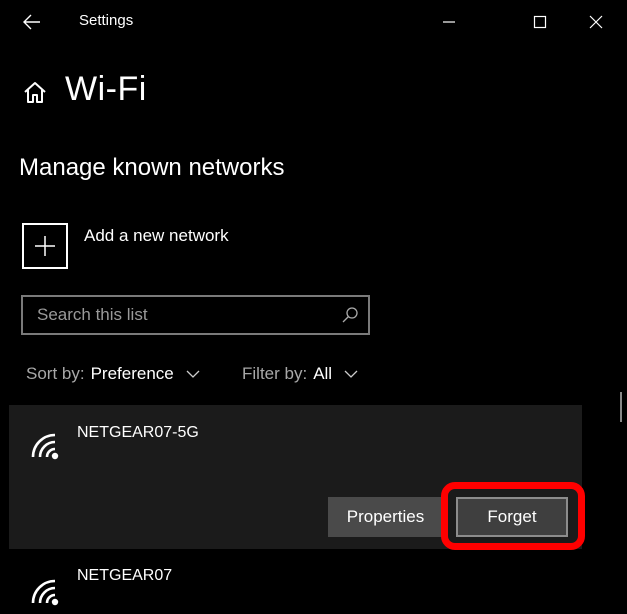 The image size is (627, 614). I want to click on close-icon, so click(596, 22).